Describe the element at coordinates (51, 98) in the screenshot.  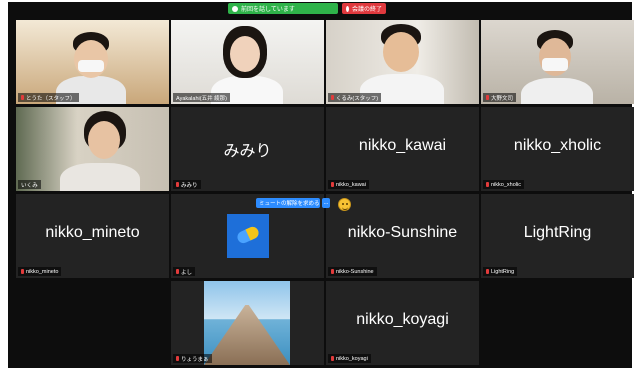
I see `participant-name: とうた（スタッフ）` at that location.